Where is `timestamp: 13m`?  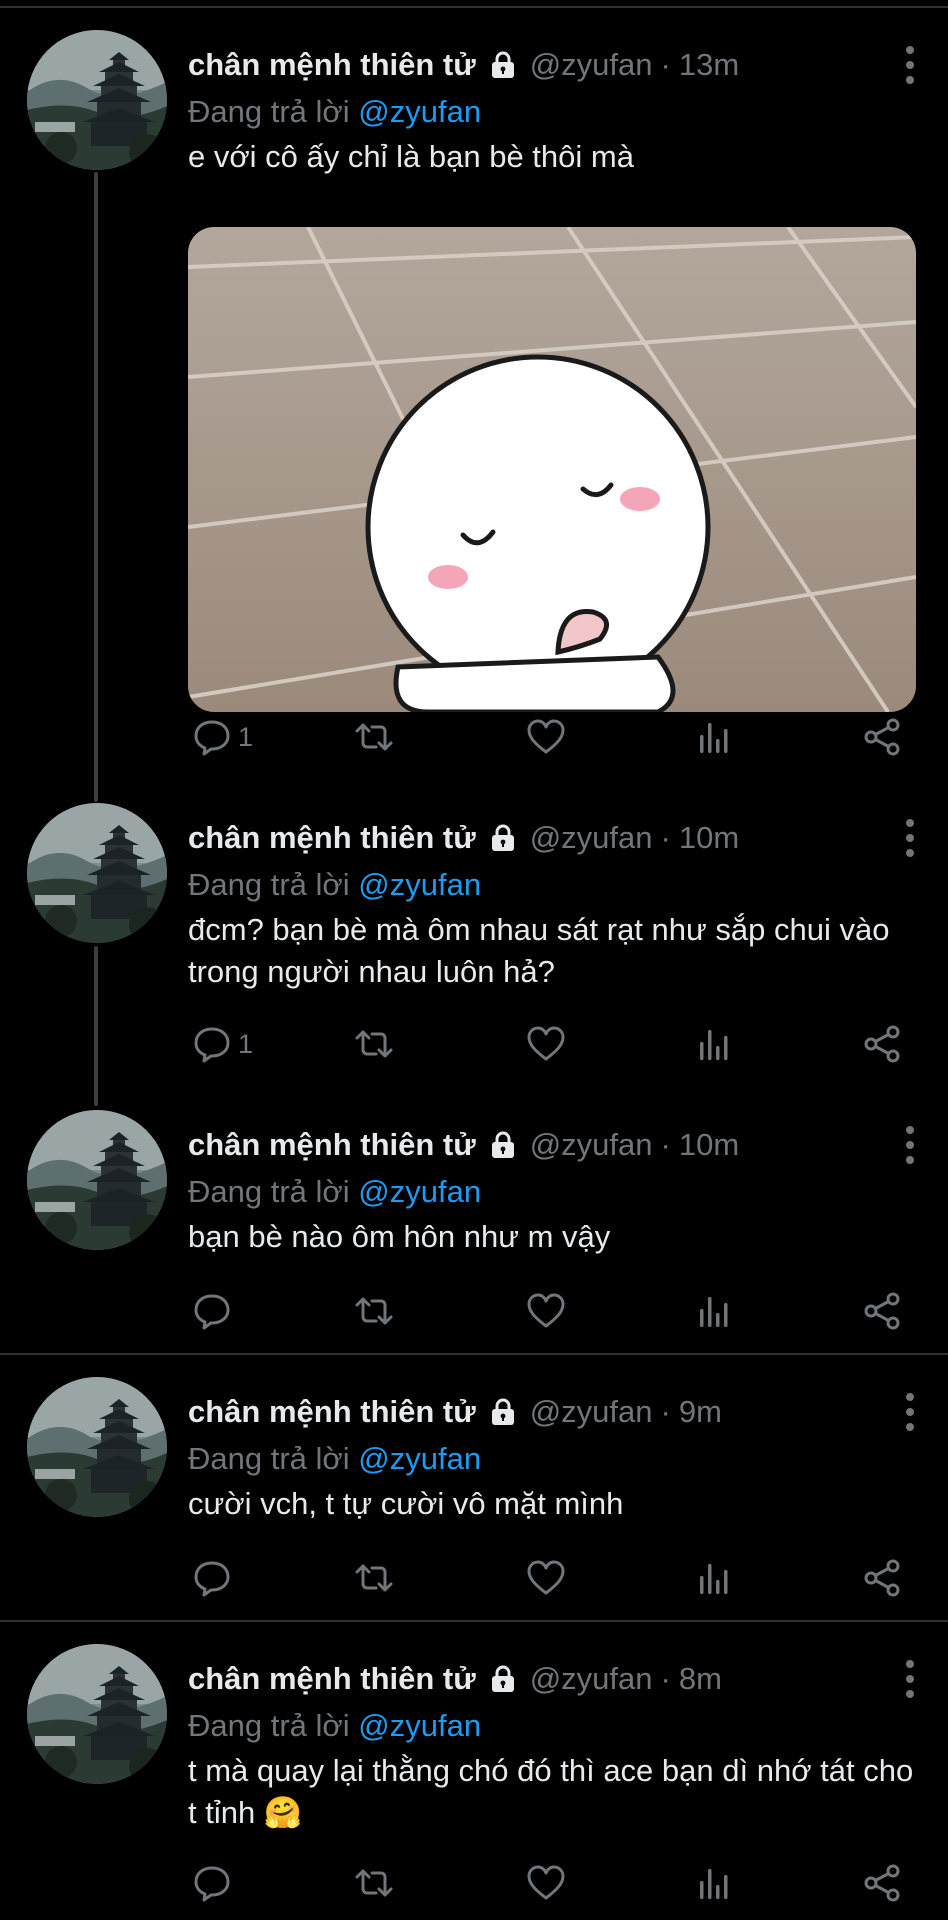 timestamp: 13m is located at coordinates (709, 65).